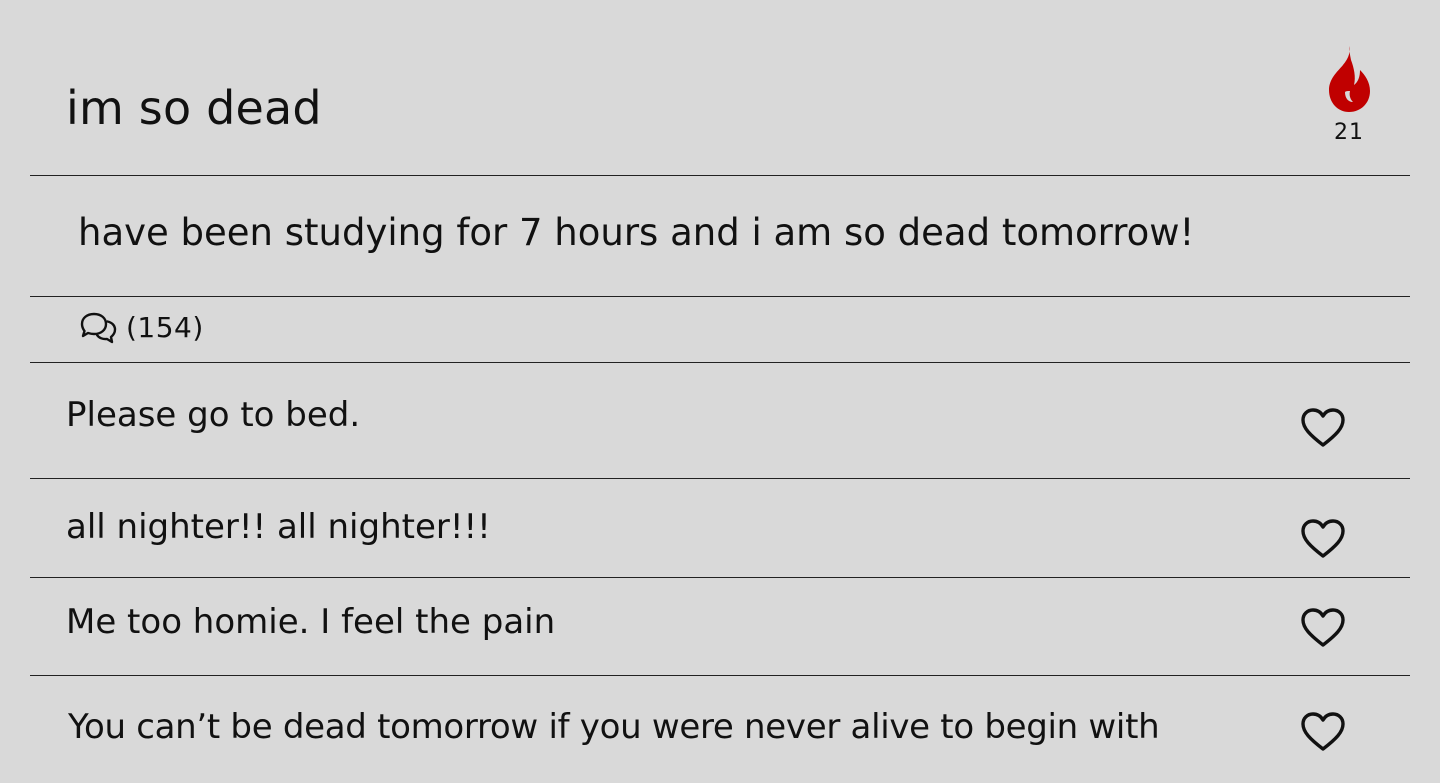 The image size is (1440, 783). I want to click on speech-bubbles-icon, so click(98, 328).